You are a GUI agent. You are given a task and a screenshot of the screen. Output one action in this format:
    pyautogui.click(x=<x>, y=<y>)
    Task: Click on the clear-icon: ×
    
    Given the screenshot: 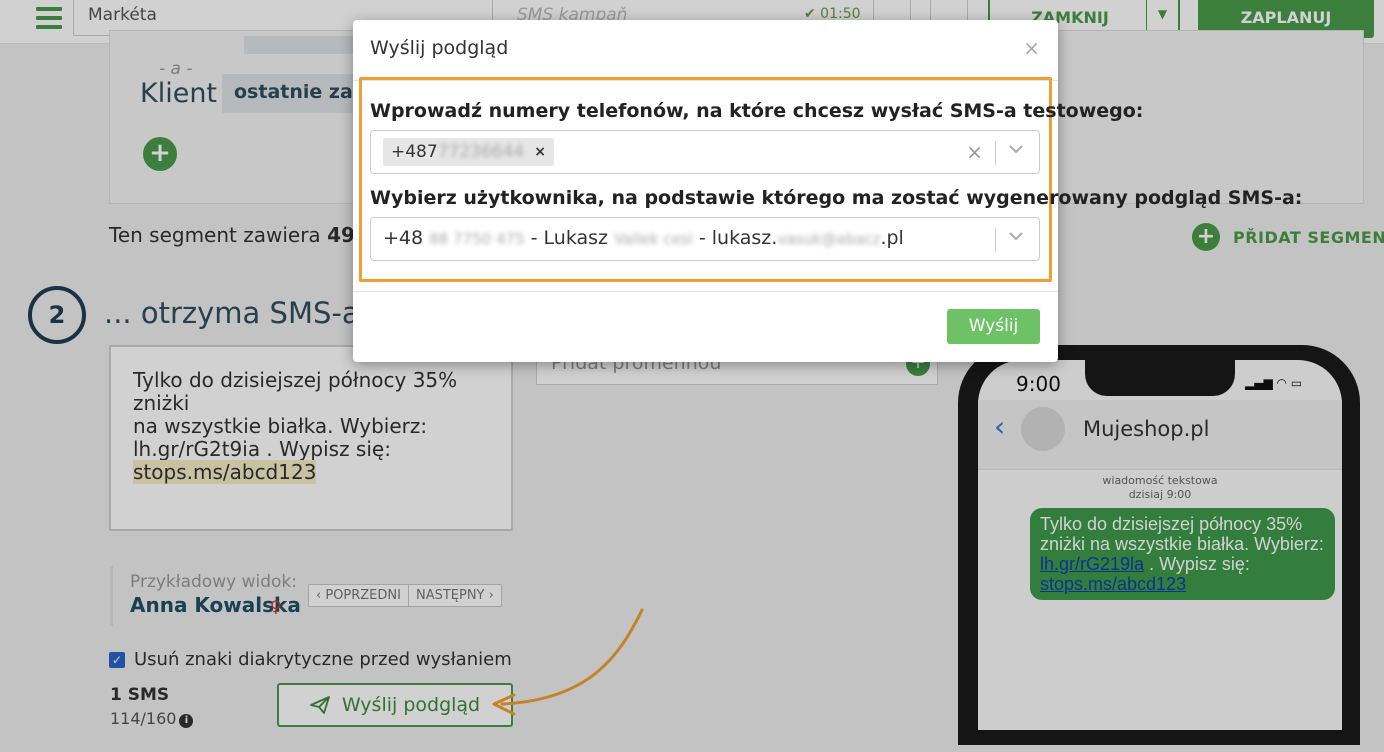 What is the action you would take?
    pyautogui.click(x=974, y=152)
    